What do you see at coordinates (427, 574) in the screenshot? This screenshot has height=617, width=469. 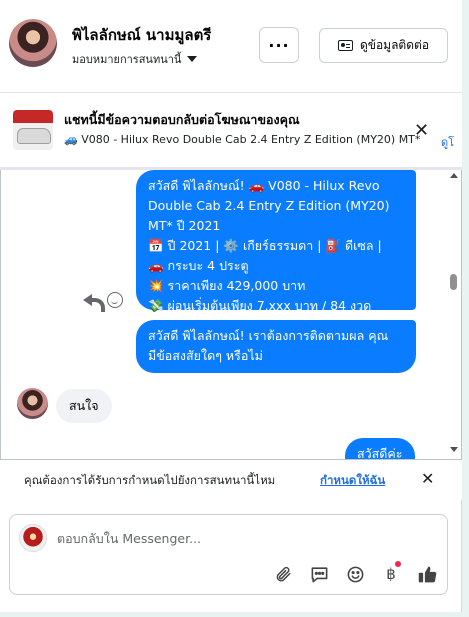 I see `thumbs-up-icon` at bounding box center [427, 574].